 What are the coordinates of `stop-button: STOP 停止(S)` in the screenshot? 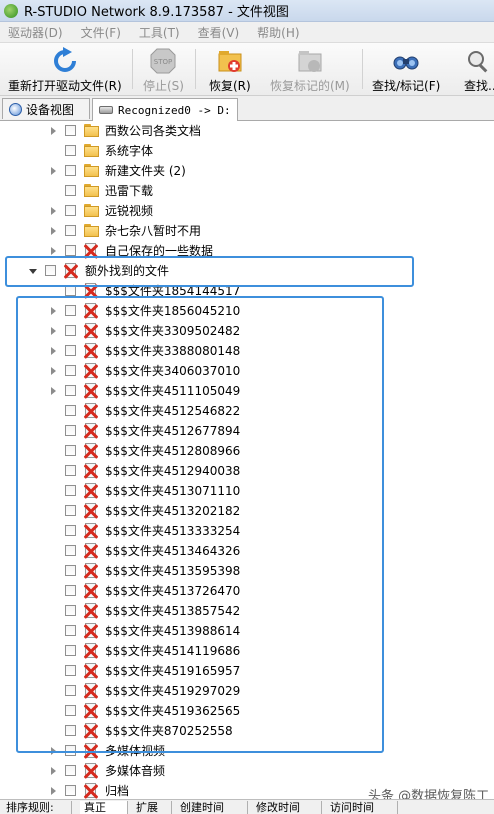 It's located at (163, 69).